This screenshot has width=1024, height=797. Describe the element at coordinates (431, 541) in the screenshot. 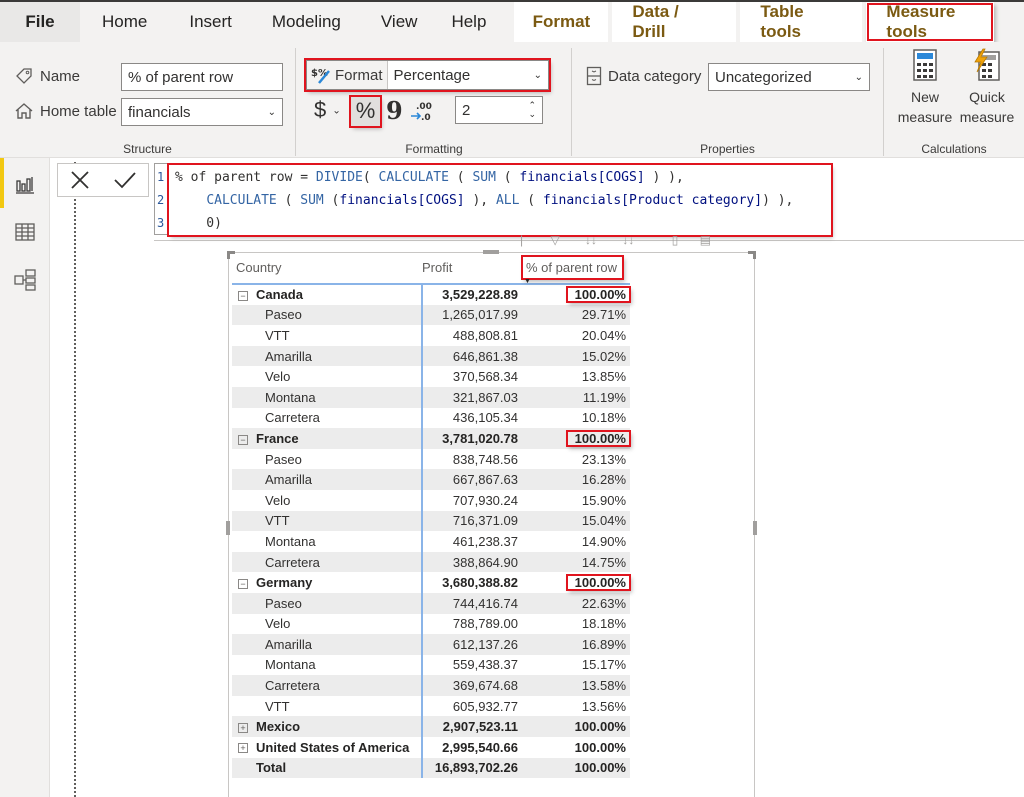

I see `matrix-row: Montana 461,238.37 14.90%` at that location.